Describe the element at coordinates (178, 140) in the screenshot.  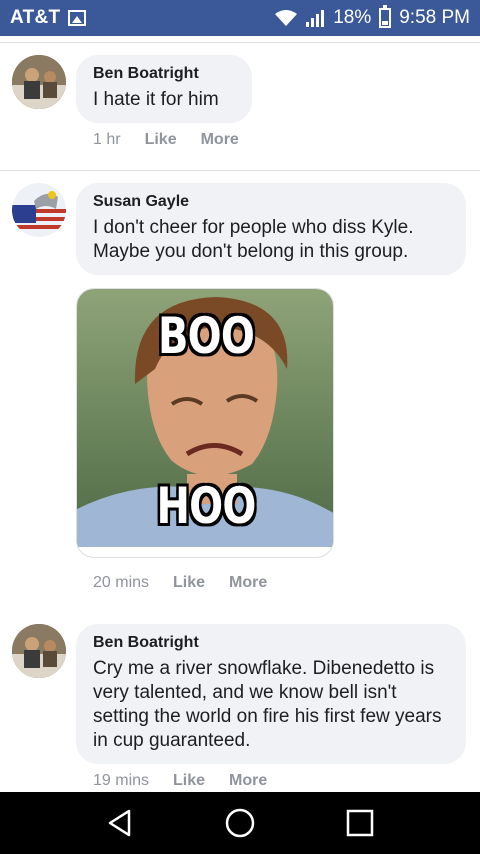
I see `comment-actions: 1 hr Like More` at that location.